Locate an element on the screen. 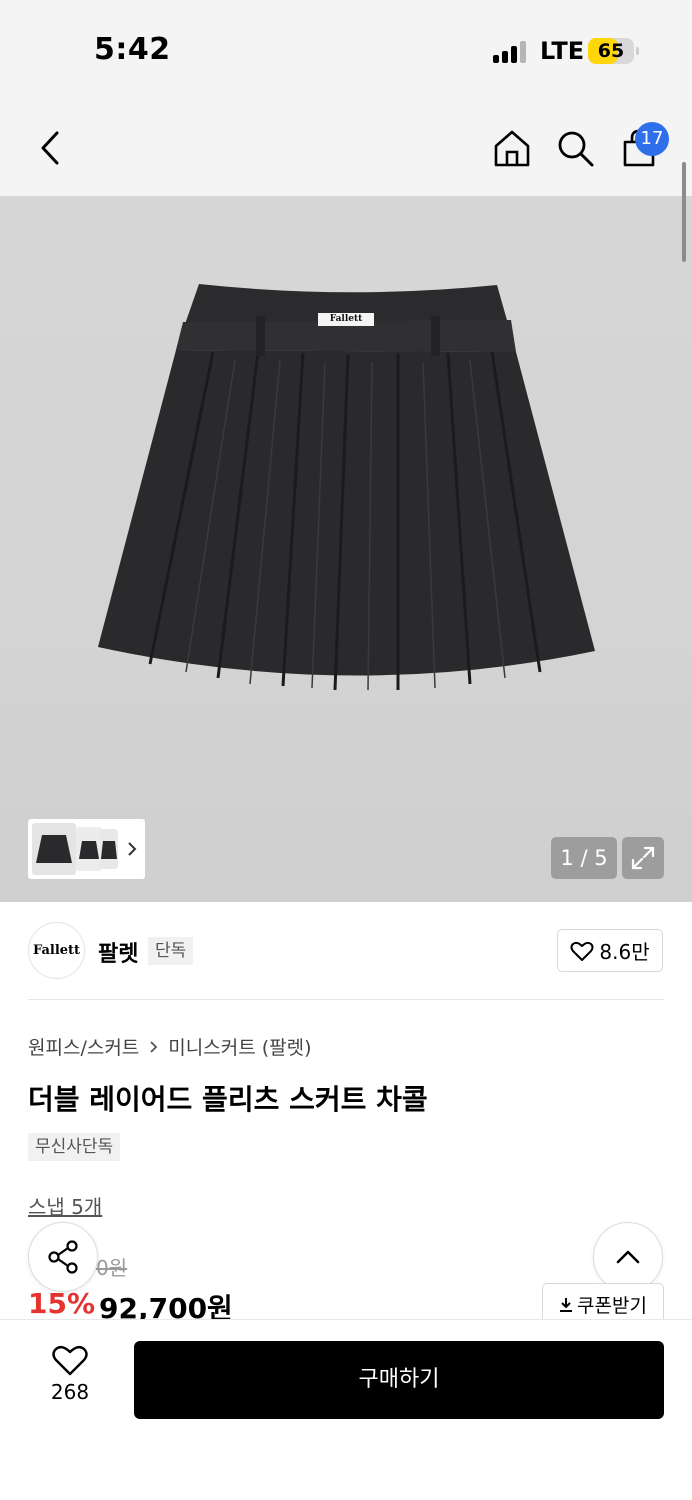  battery-icon: 65 is located at coordinates (611, 51).